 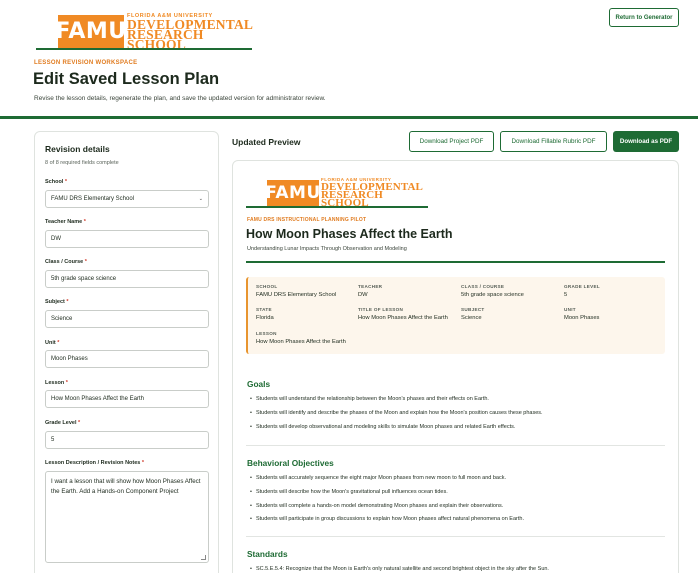 I want to click on preview-logo-underline, so click(x=337, y=207).